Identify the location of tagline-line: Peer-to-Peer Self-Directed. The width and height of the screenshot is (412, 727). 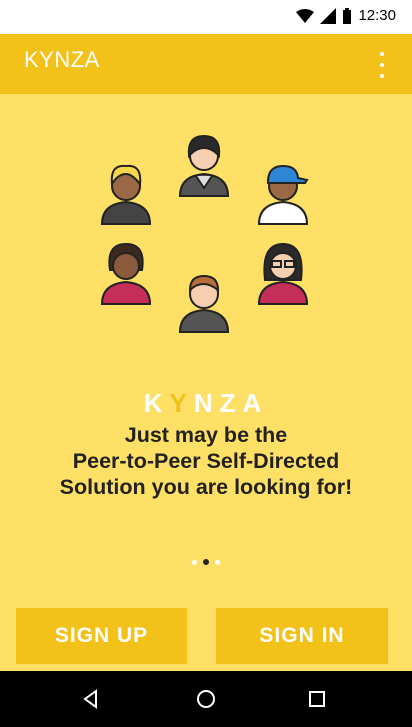
(206, 461).